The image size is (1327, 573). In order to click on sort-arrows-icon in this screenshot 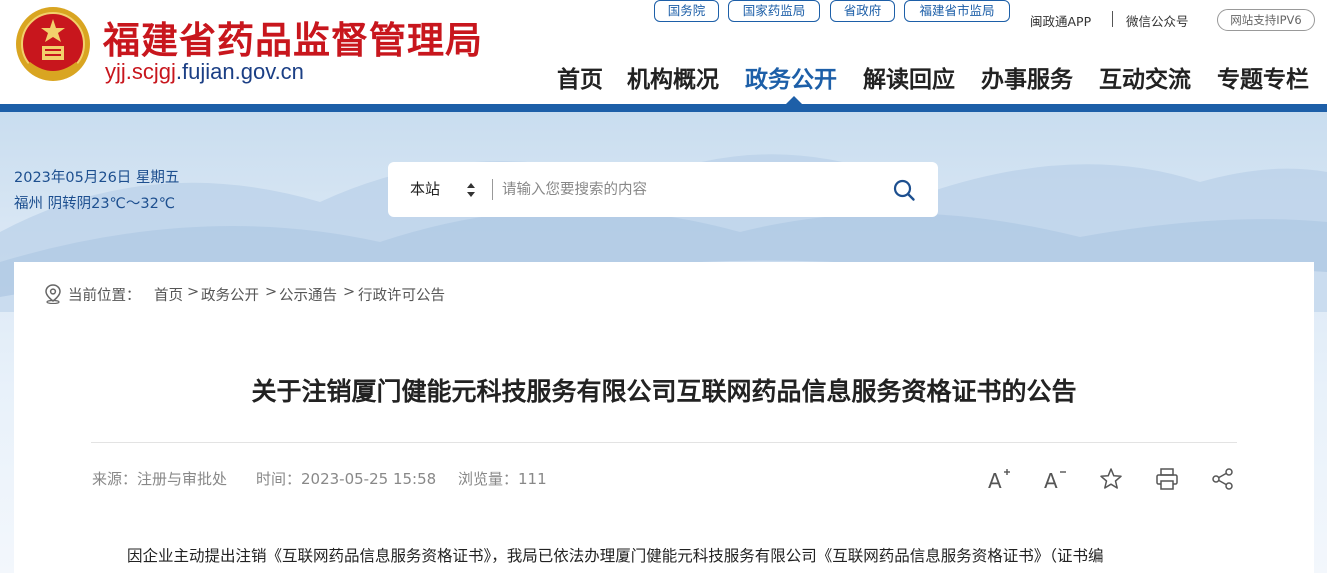, I will do `click(471, 190)`.